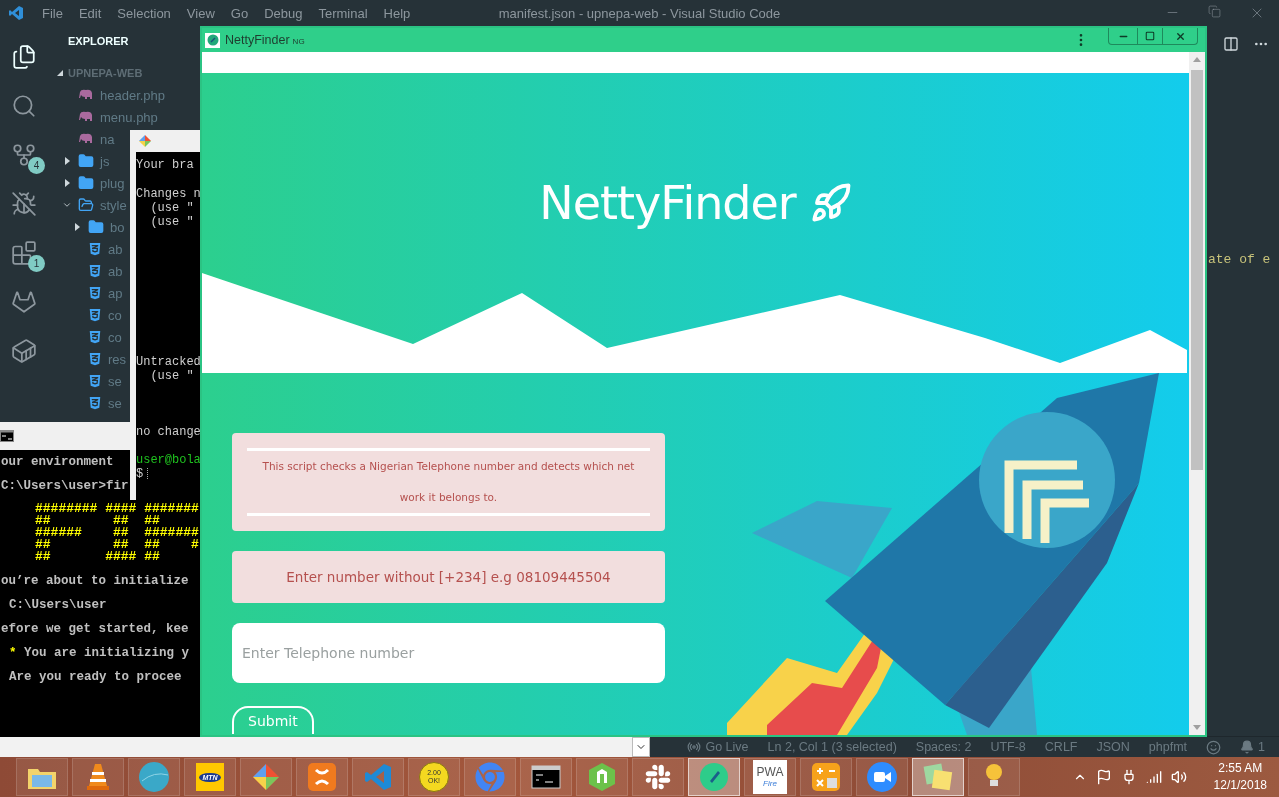 The image size is (1279, 797). What do you see at coordinates (117, 227) in the screenshot?
I see `file-name: bo` at bounding box center [117, 227].